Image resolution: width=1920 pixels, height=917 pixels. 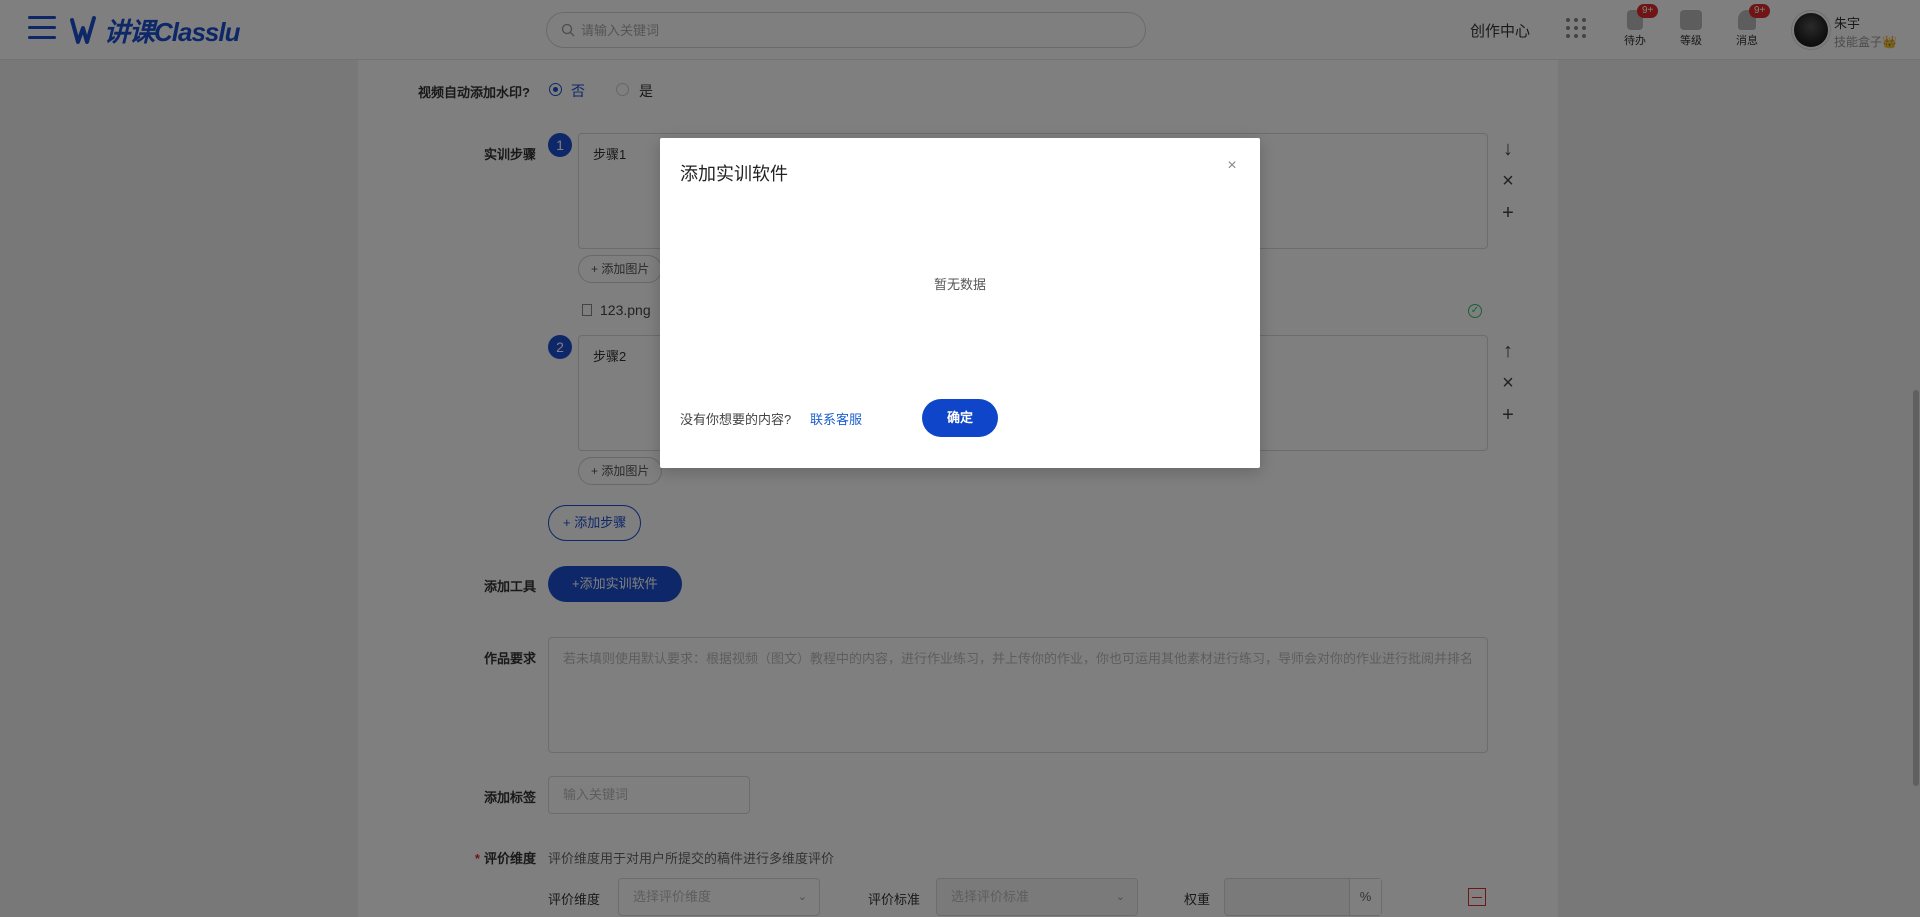 What do you see at coordinates (1232, 166) in the screenshot?
I see `close-icon: ×` at bounding box center [1232, 166].